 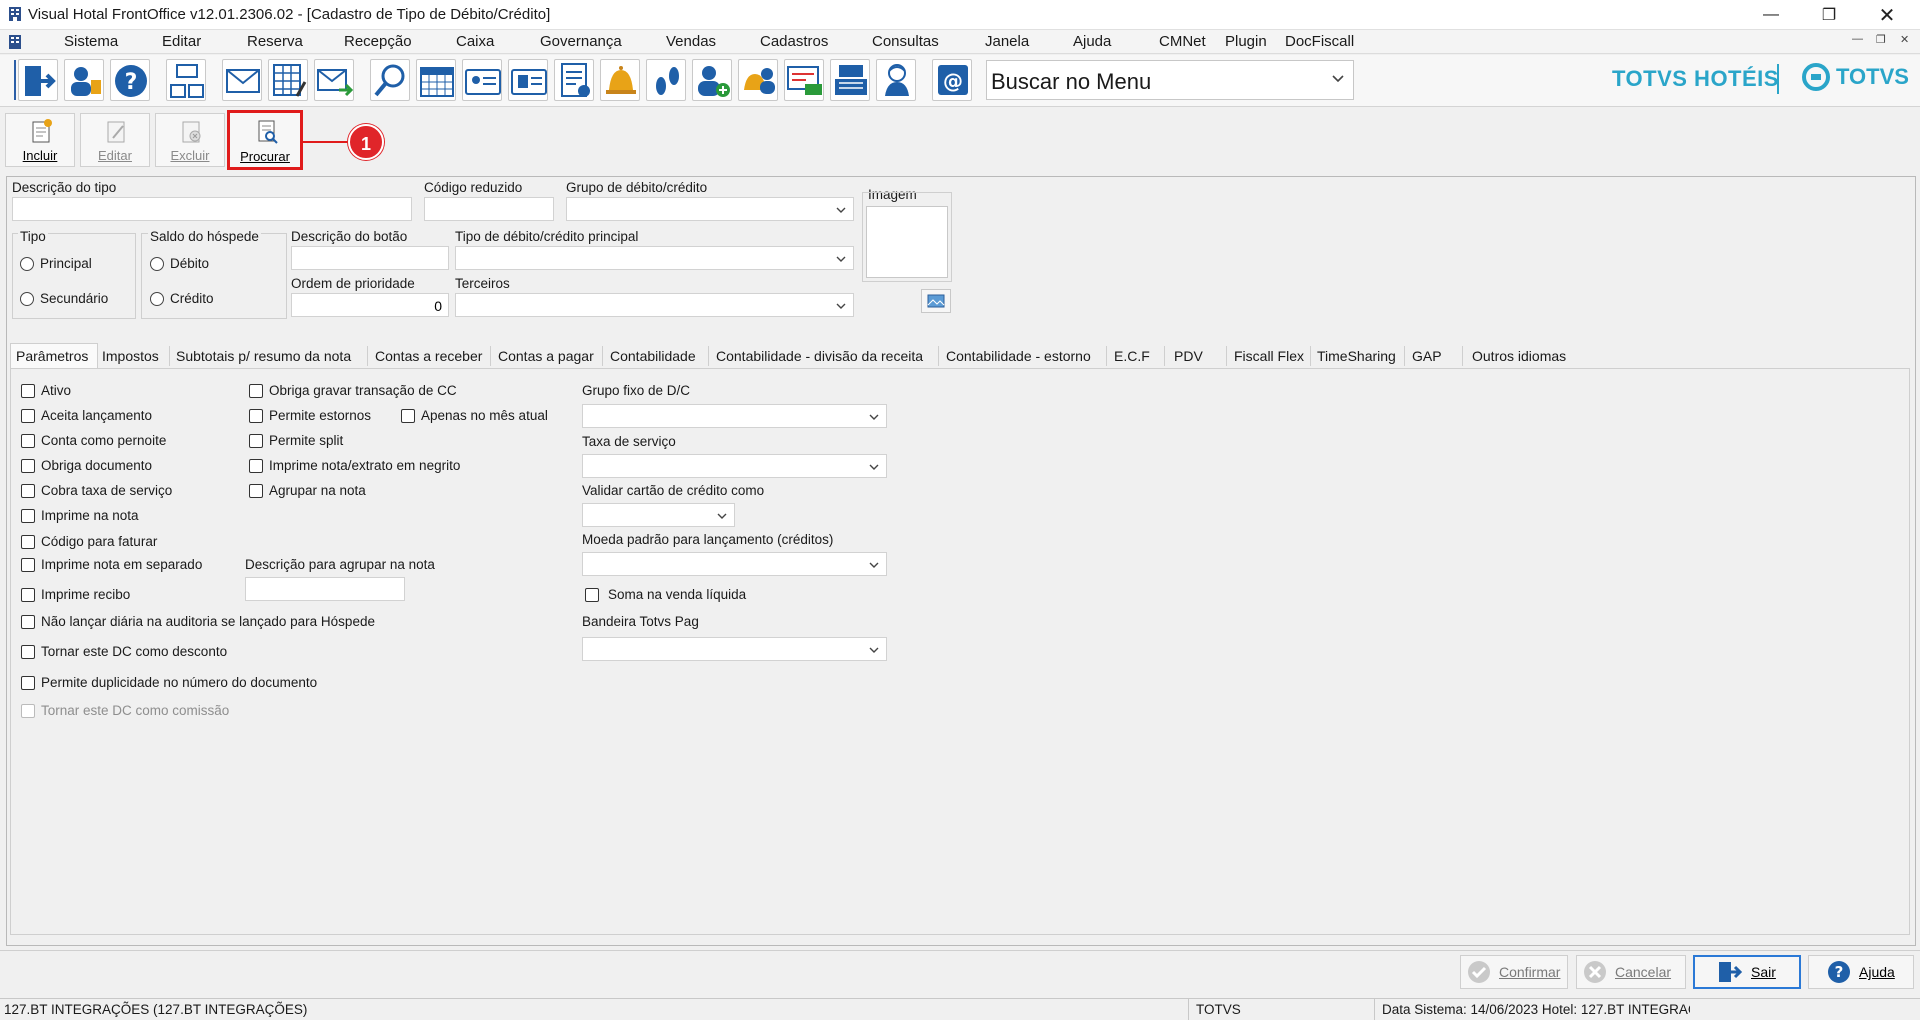 What do you see at coordinates (1857, 39) in the screenshot?
I see `mdi-minimize-button: —` at bounding box center [1857, 39].